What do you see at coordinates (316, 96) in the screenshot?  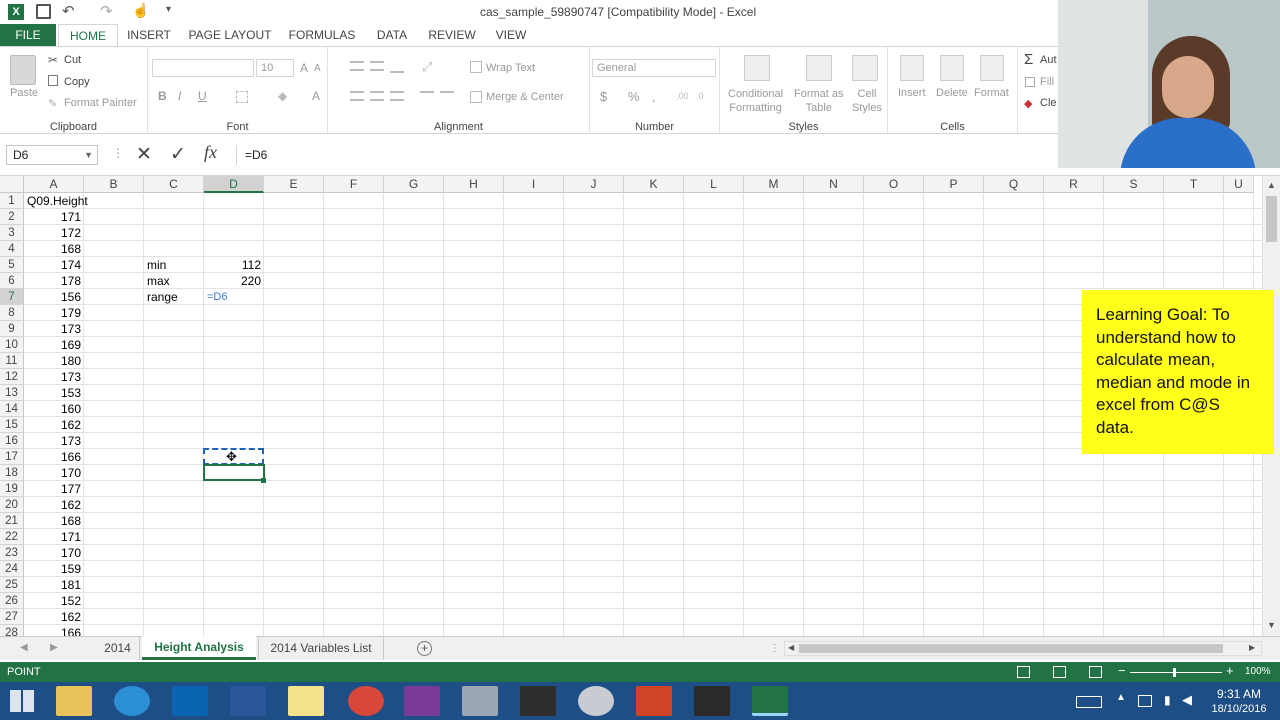 I see `font-color-button: A` at bounding box center [316, 96].